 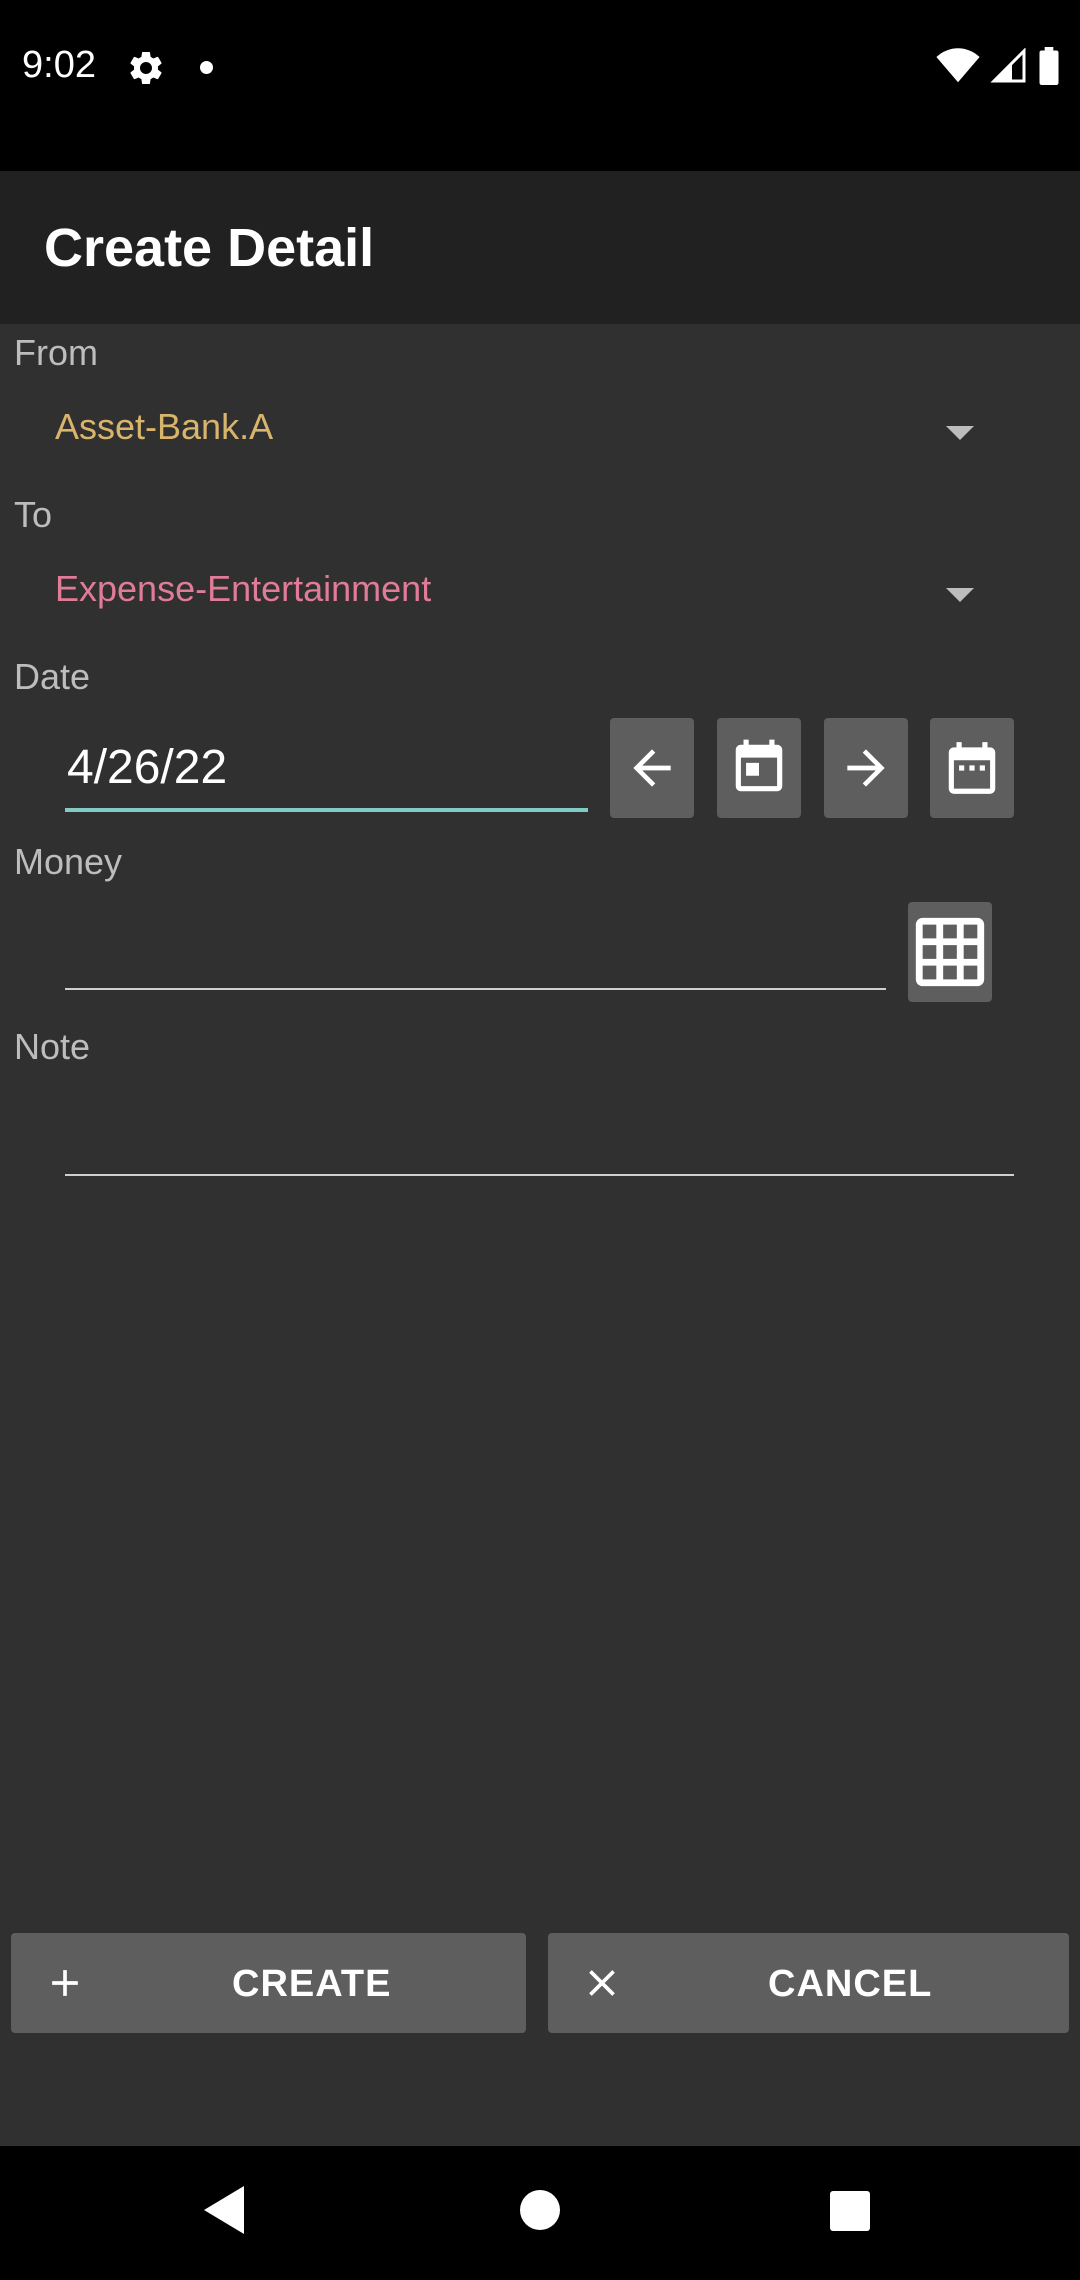 I want to click on money-underline, so click(x=475, y=989).